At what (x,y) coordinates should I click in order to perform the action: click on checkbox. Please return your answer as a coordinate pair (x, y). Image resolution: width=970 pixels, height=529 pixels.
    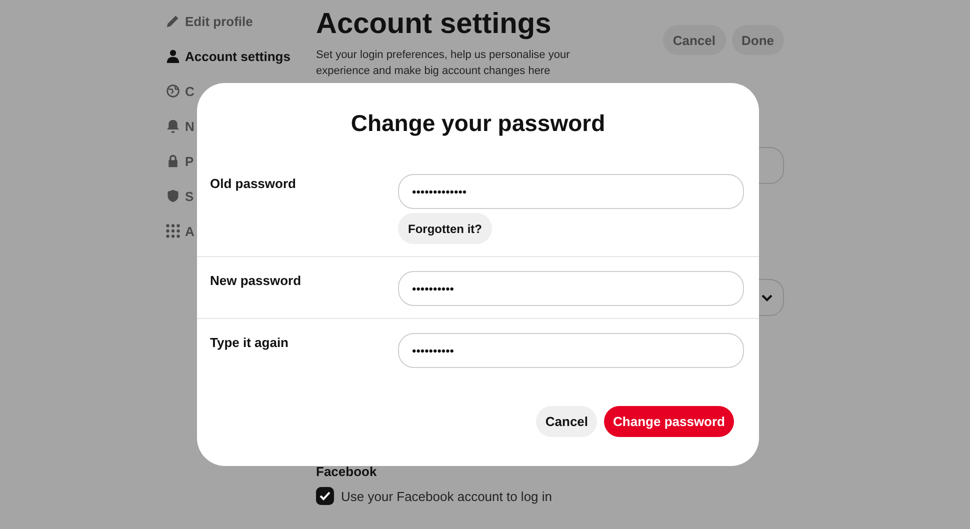
    Looking at the image, I should click on (325, 496).